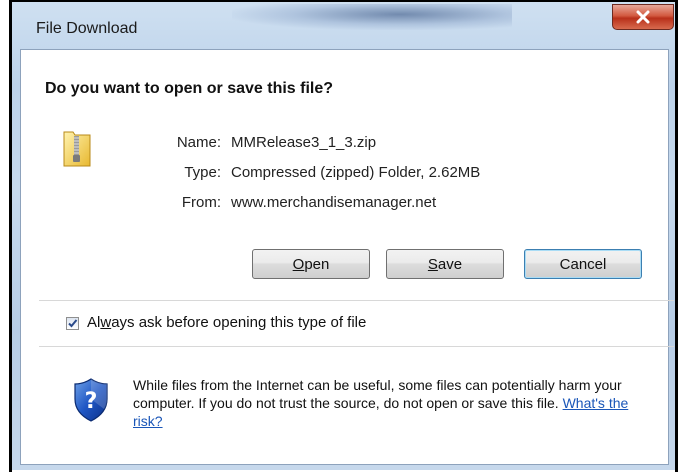 The width and height of the screenshot is (681, 472). Describe the element at coordinates (202, 172) in the screenshot. I see `type-label: Type:` at that location.